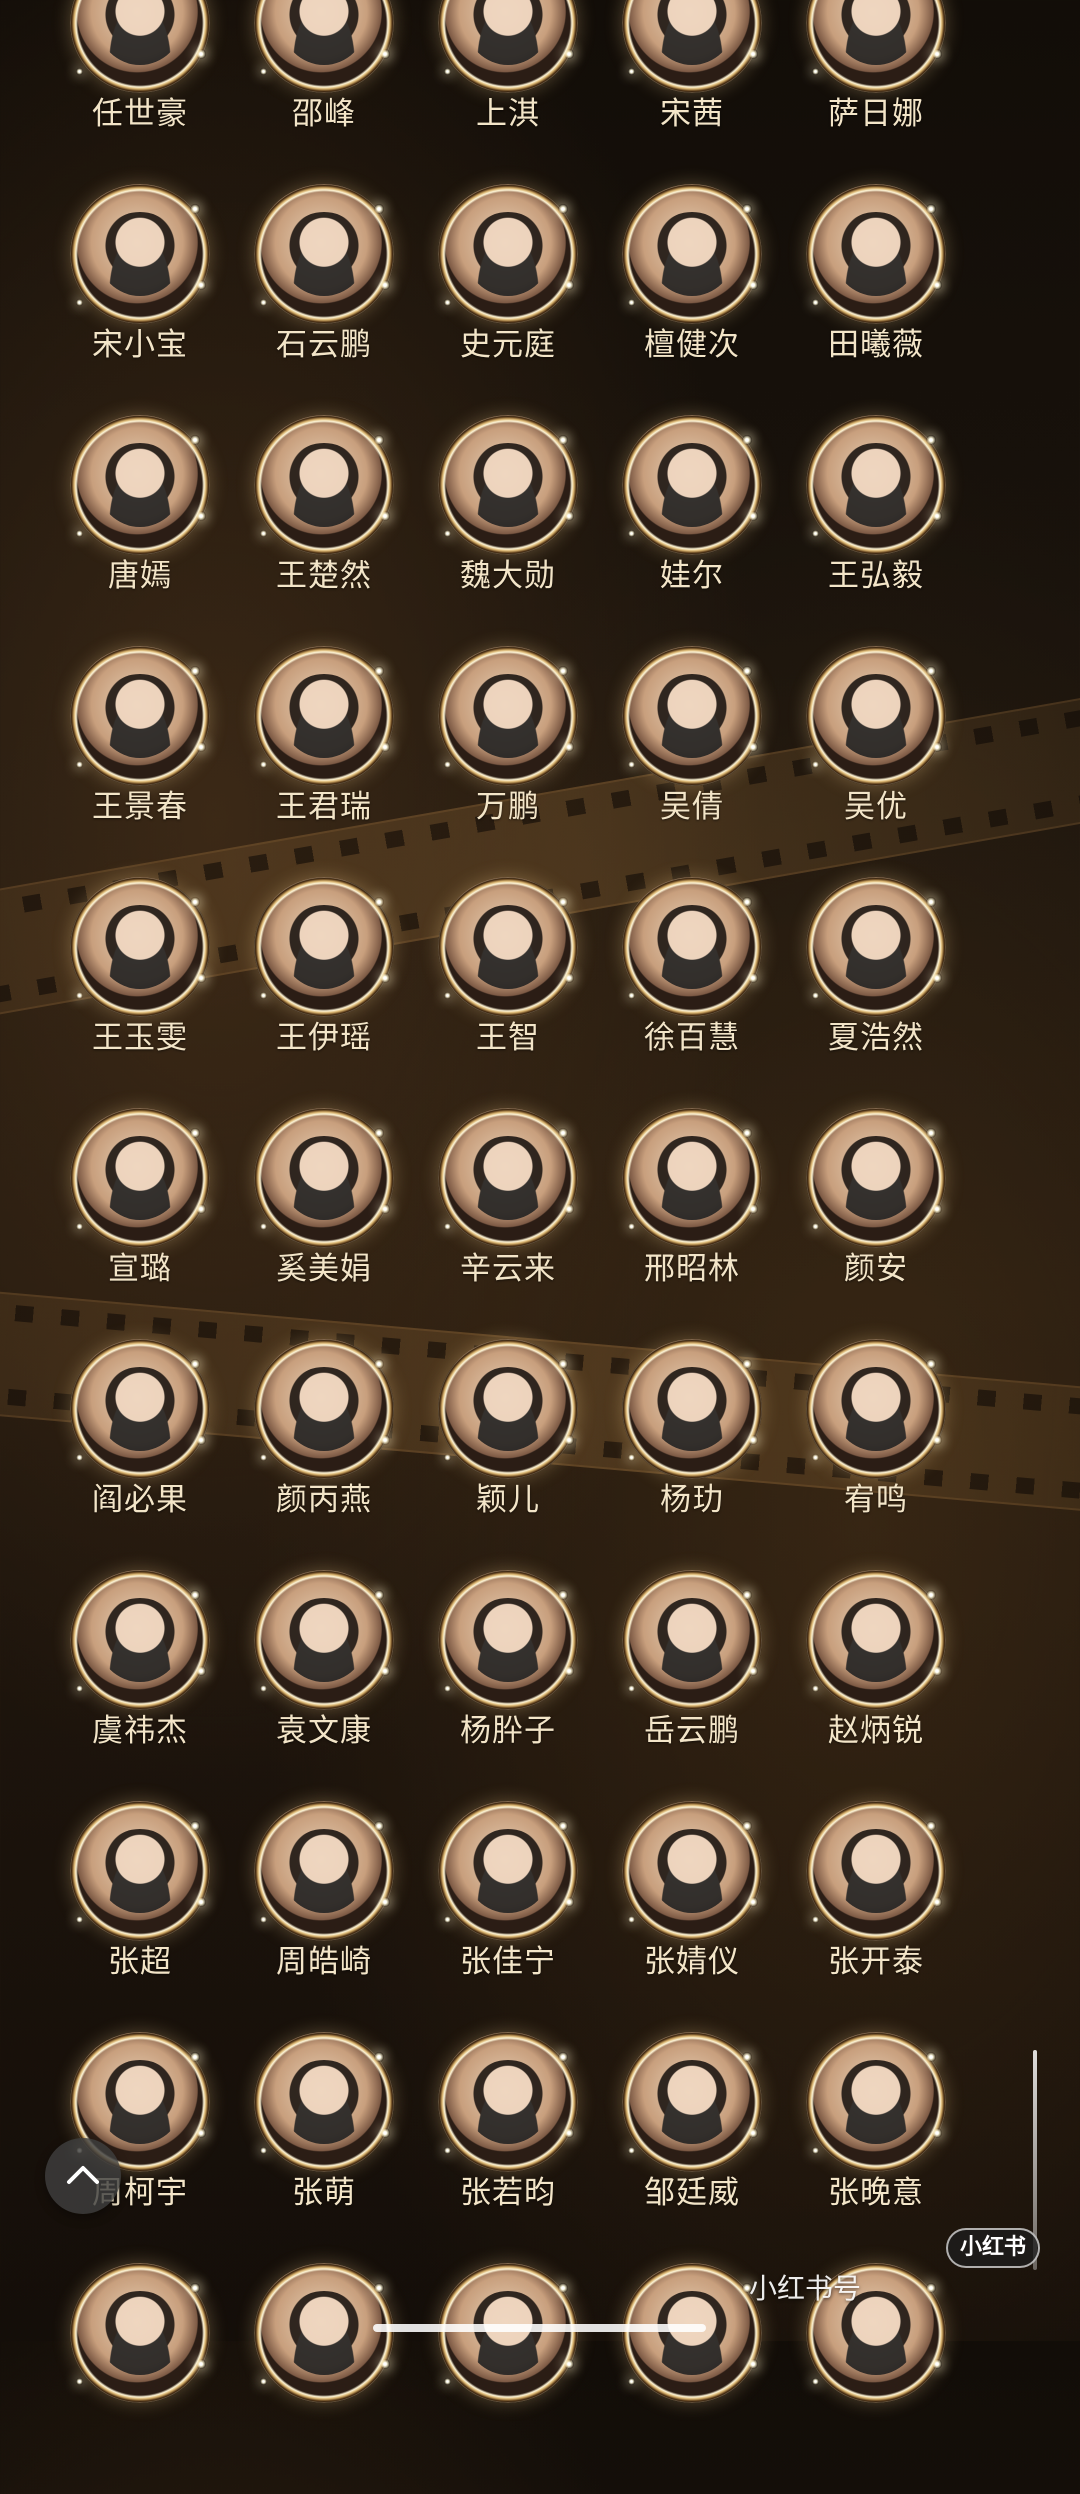 Image resolution: width=1080 pixels, height=2494 pixels. What do you see at coordinates (692, 1962) in the screenshot?
I see `celebrity-name: 张婧仪` at bounding box center [692, 1962].